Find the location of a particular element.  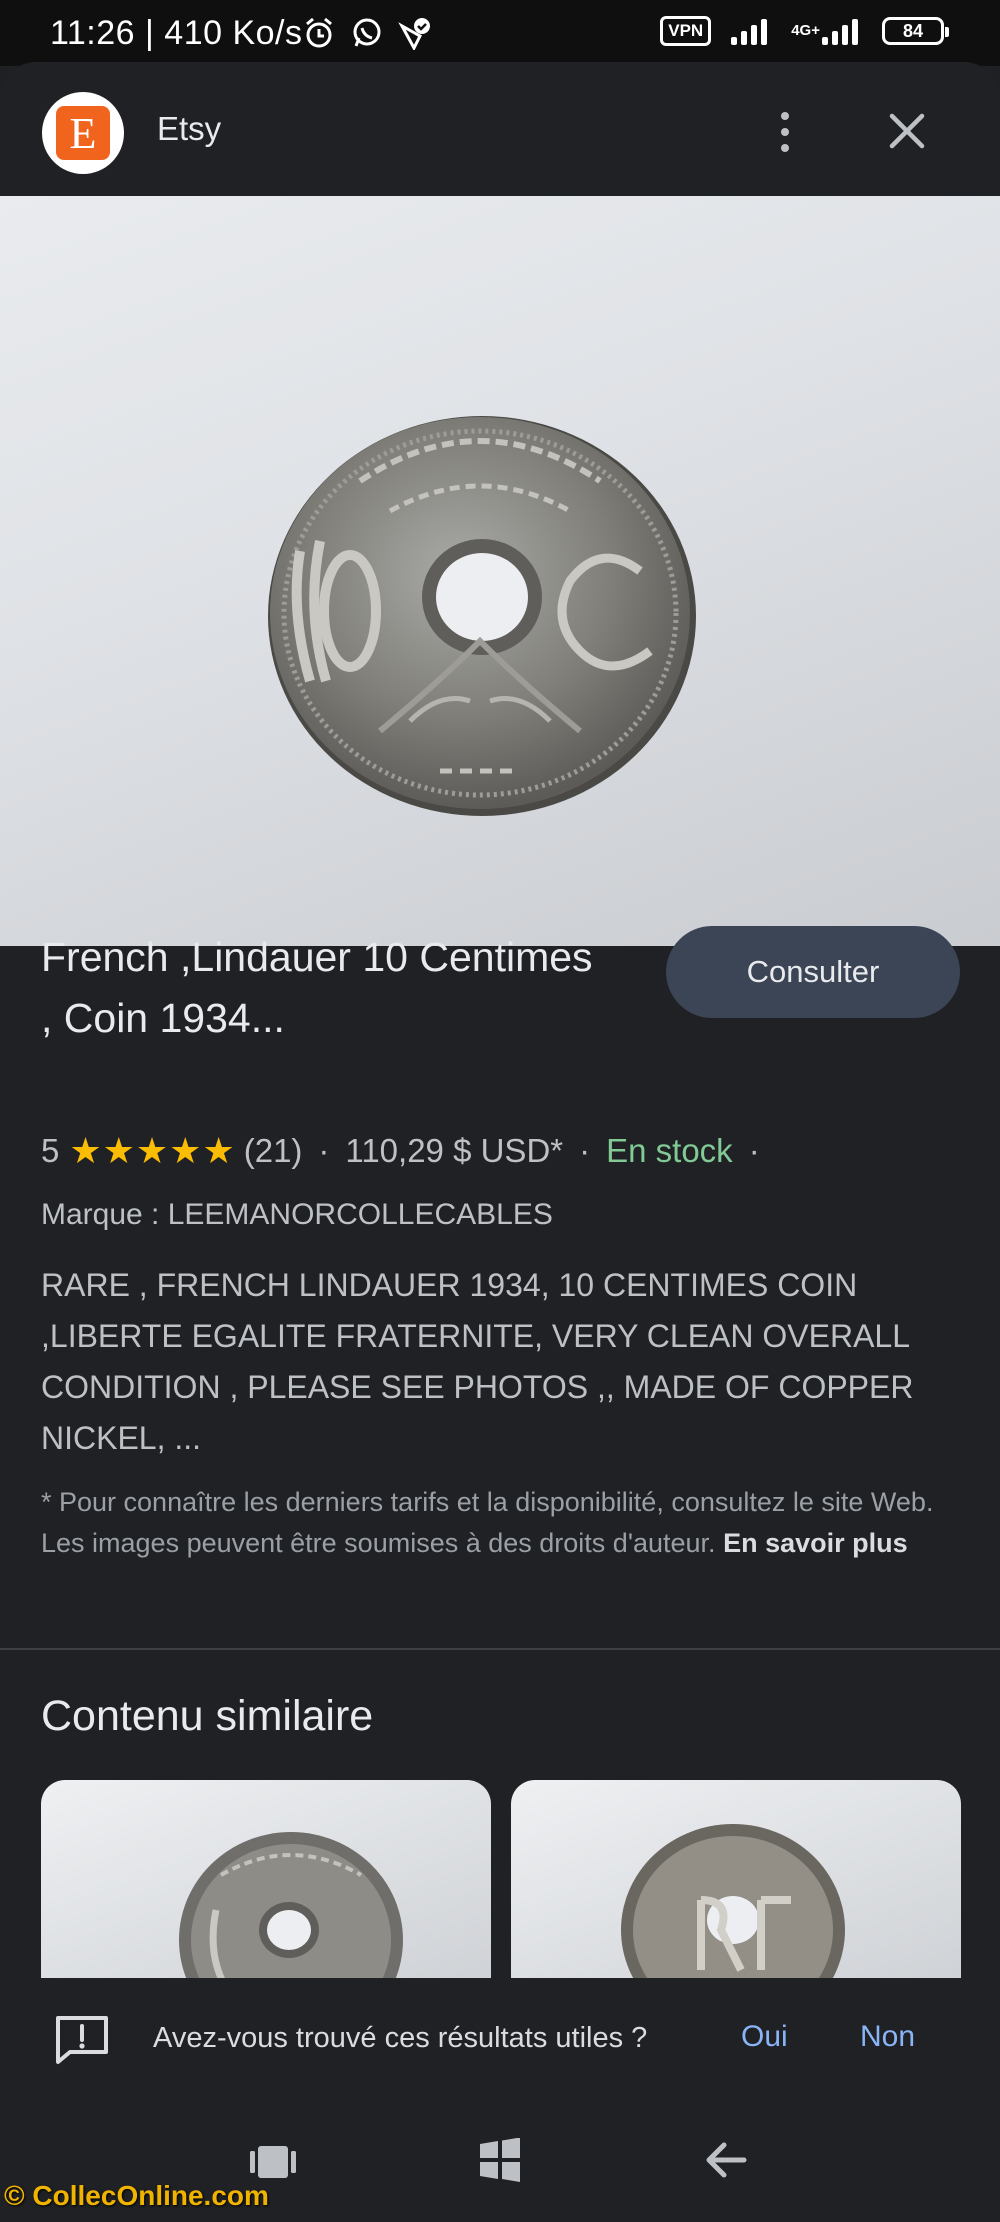

rating-stars-icon: ★★★★★ is located at coordinates (152, 1150).